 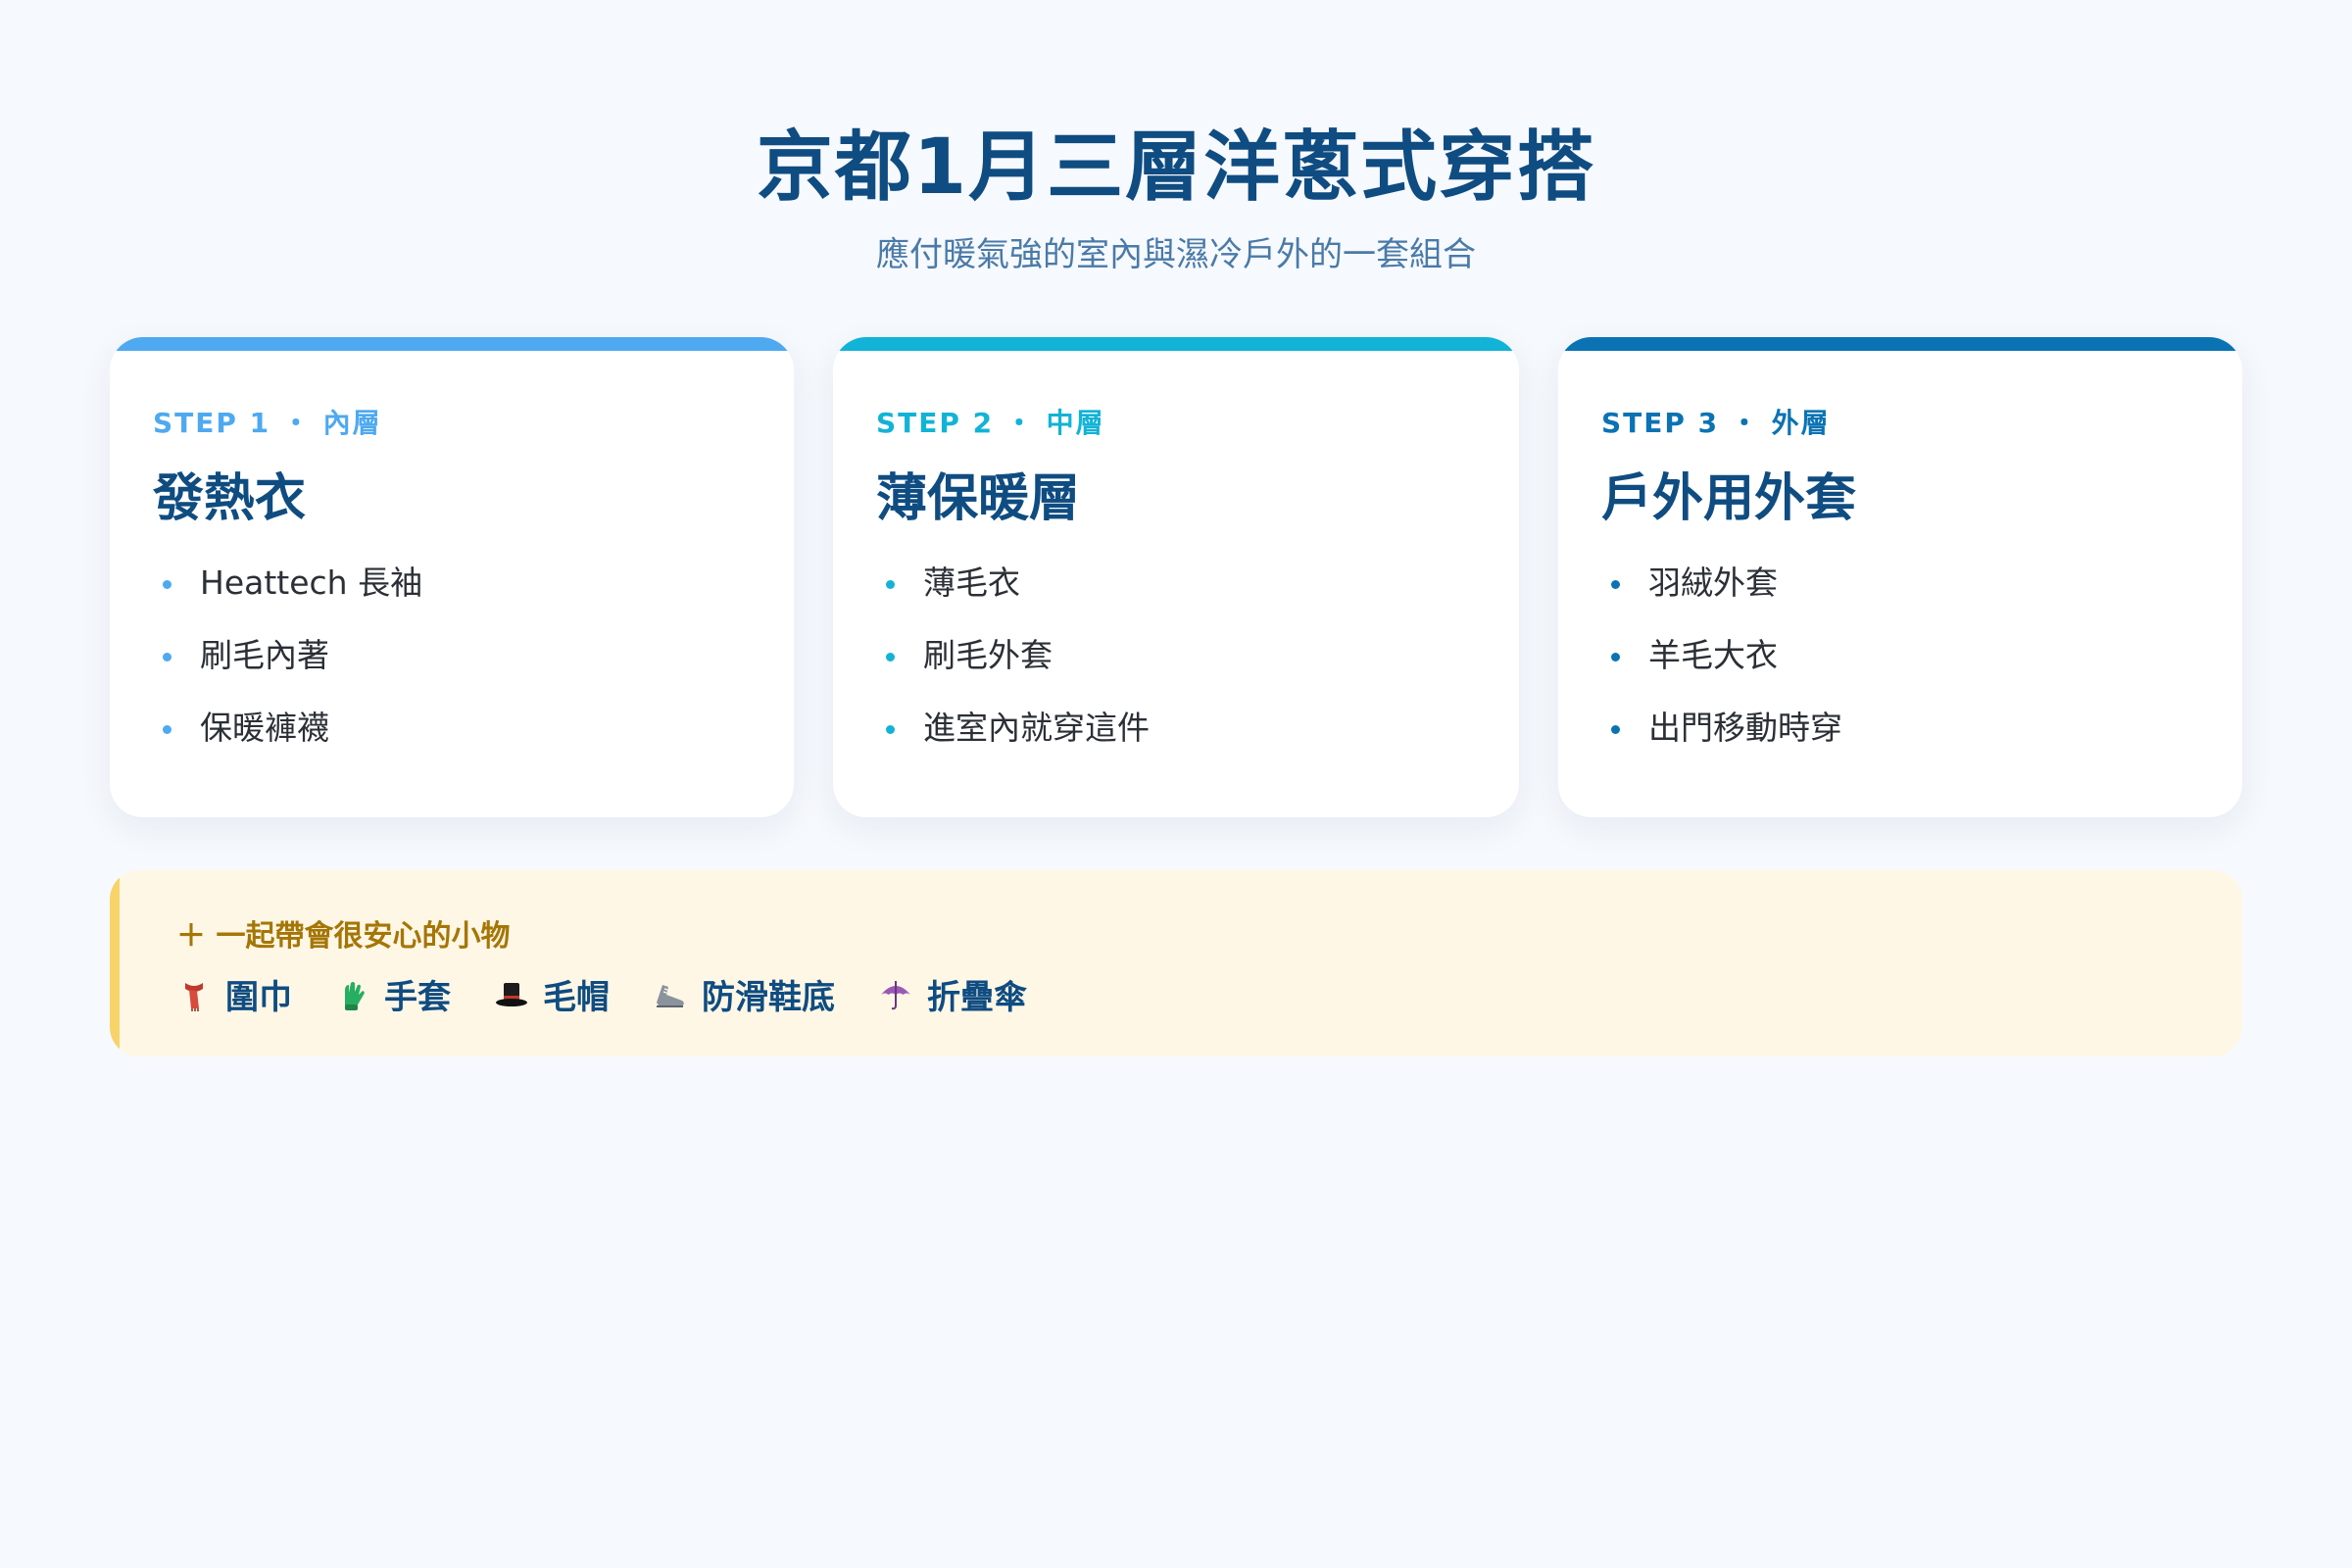 What do you see at coordinates (1176, 167) in the screenshot?
I see `page-title: 京都1月三層洋蔥式穿搭` at bounding box center [1176, 167].